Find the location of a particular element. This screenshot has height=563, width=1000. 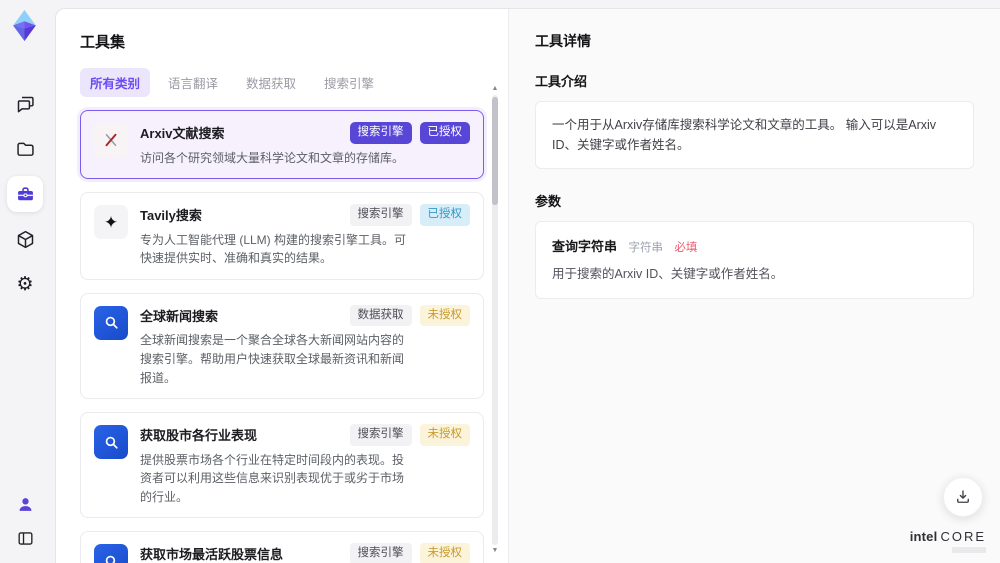

tool-name: 获取市场最活跃股票信息 is located at coordinates (212, 555).